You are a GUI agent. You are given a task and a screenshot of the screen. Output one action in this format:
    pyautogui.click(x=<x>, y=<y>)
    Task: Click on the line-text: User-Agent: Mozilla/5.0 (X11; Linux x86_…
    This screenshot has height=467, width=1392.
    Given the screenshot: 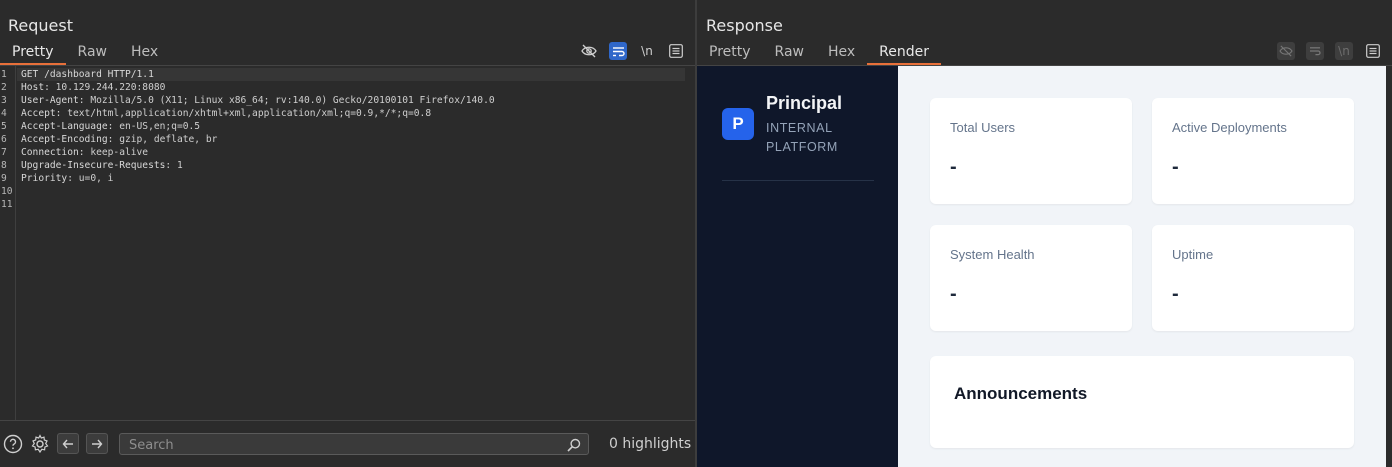 What is the action you would take?
    pyautogui.click(x=258, y=100)
    